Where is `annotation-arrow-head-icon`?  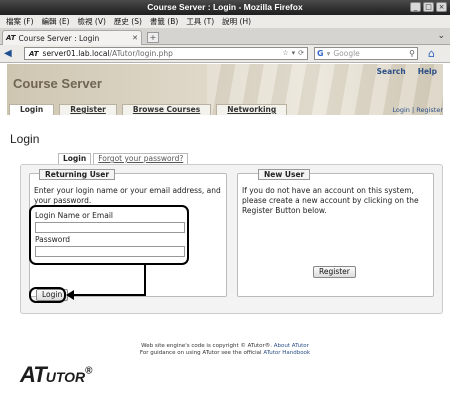 annotation-arrow-head-icon is located at coordinates (70, 295).